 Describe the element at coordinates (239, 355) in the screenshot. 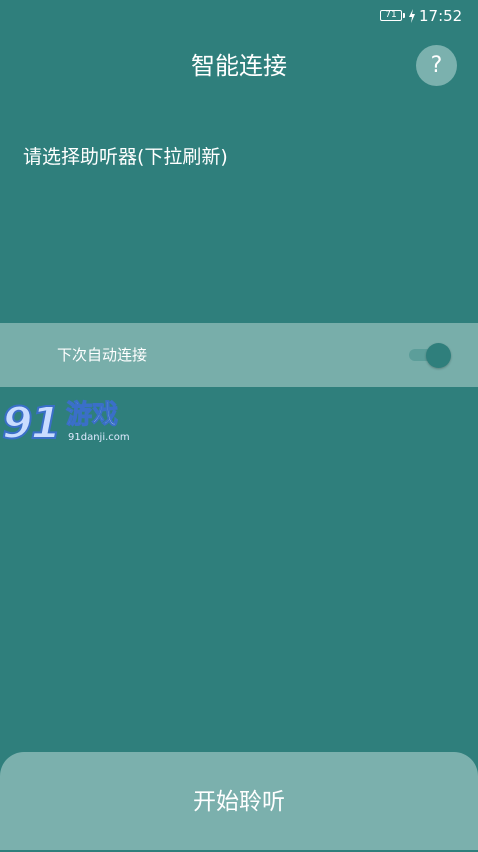

I see `auto-connect-row: 下次自动连接` at that location.